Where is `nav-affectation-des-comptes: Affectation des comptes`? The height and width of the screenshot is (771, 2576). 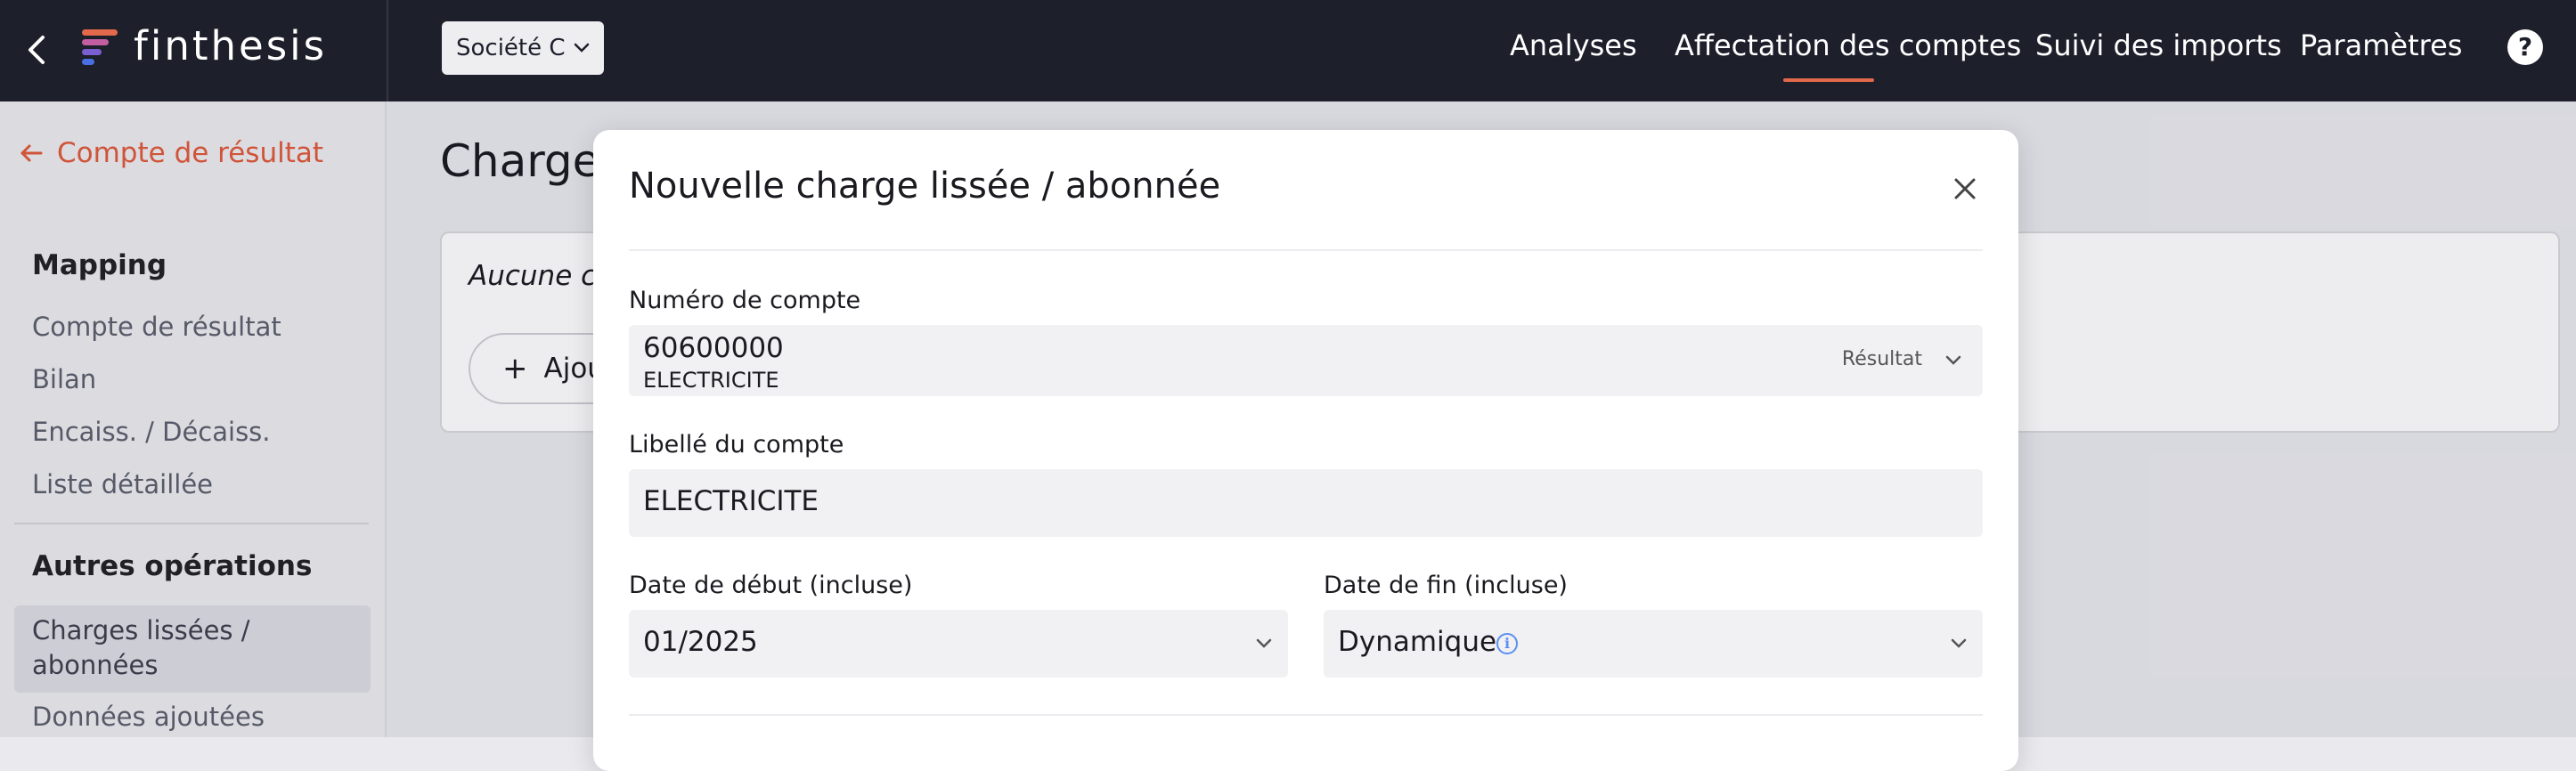 nav-affectation-des-comptes: Affectation des comptes is located at coordinates (1848, 45).